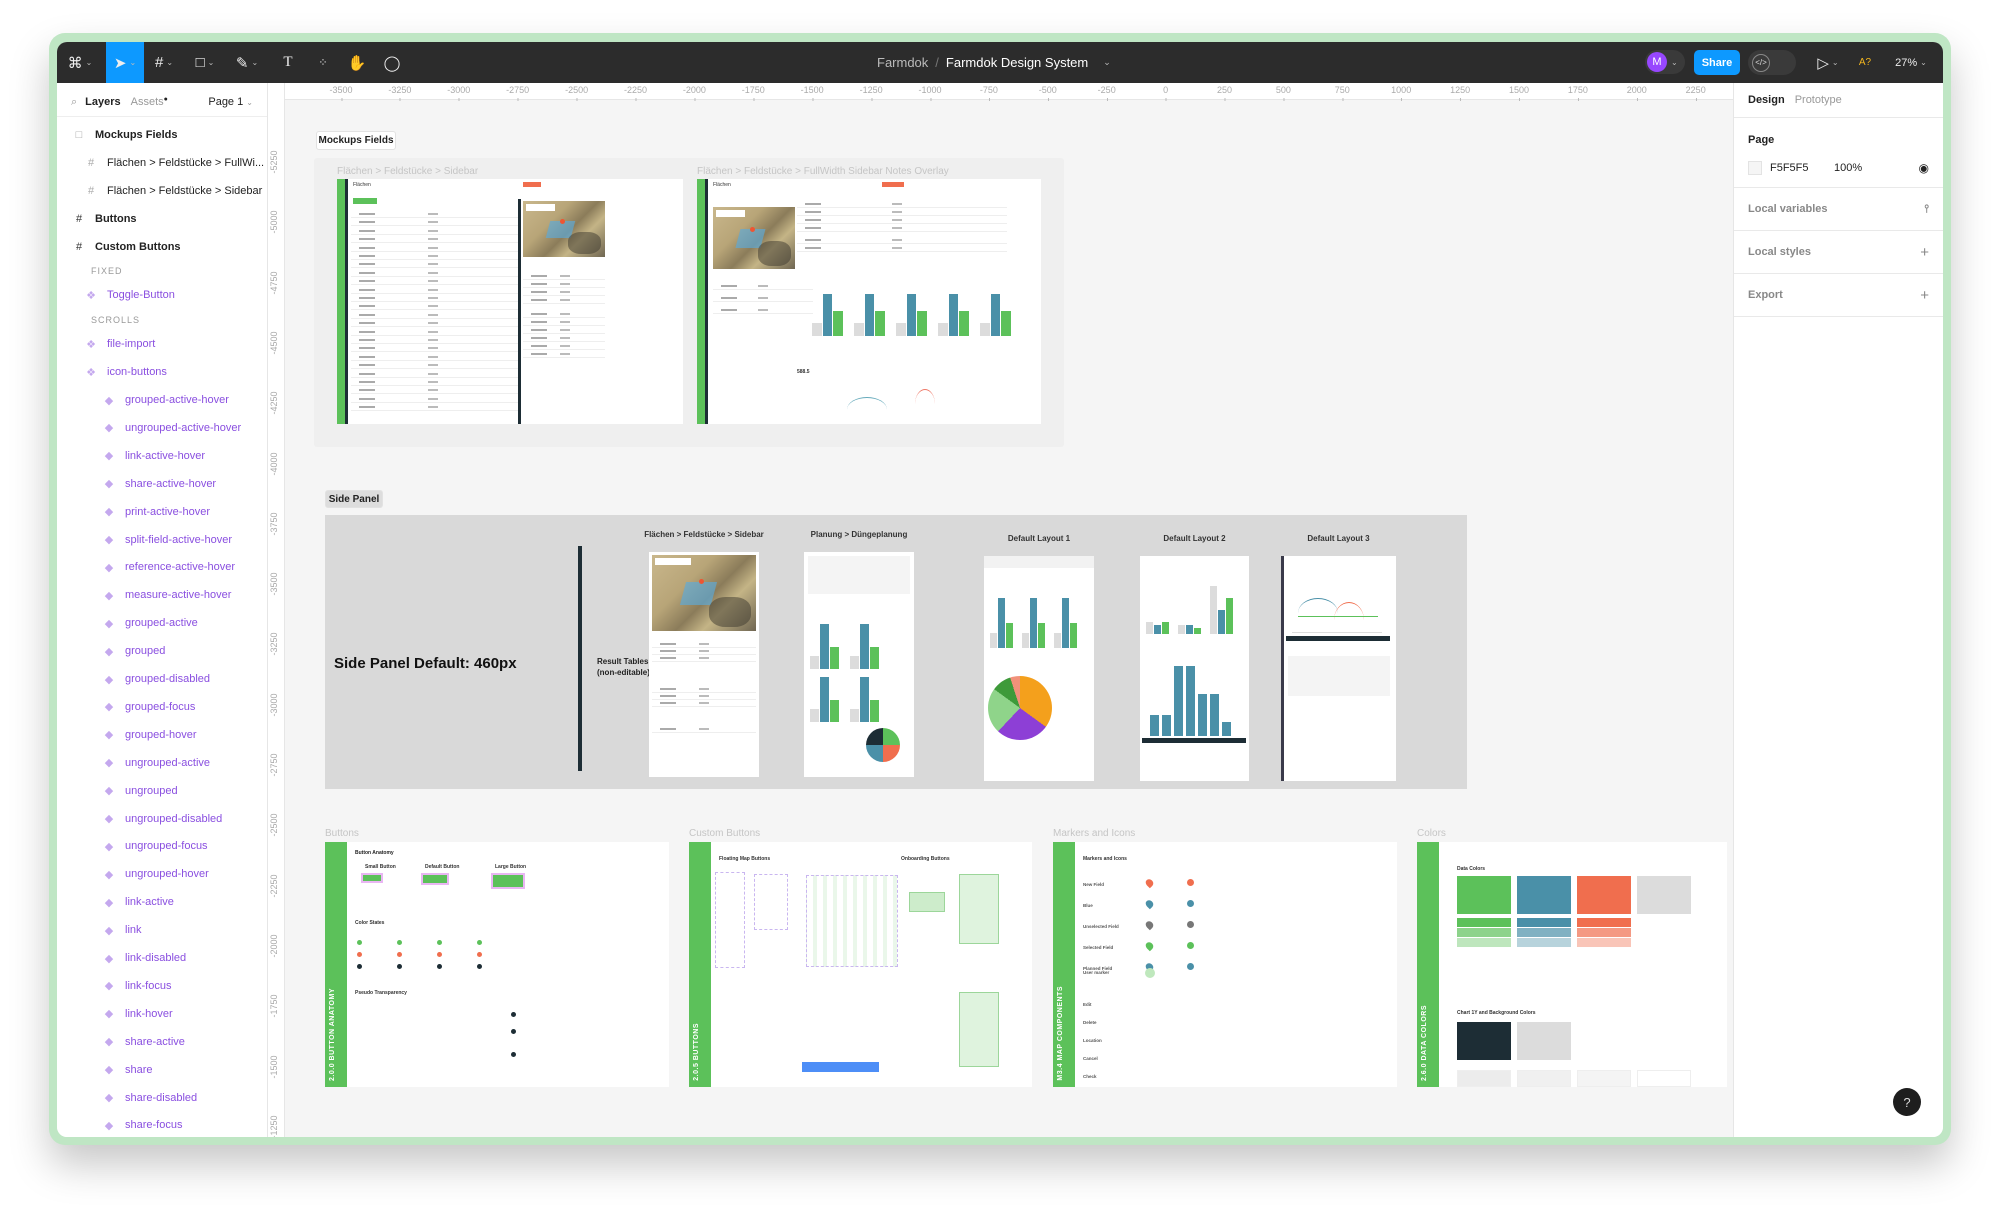 The image size is (2000, 1210). Describe the element at coordinates (74, 102) in the screenshot. I see `search-icon: ⌕` at that location.